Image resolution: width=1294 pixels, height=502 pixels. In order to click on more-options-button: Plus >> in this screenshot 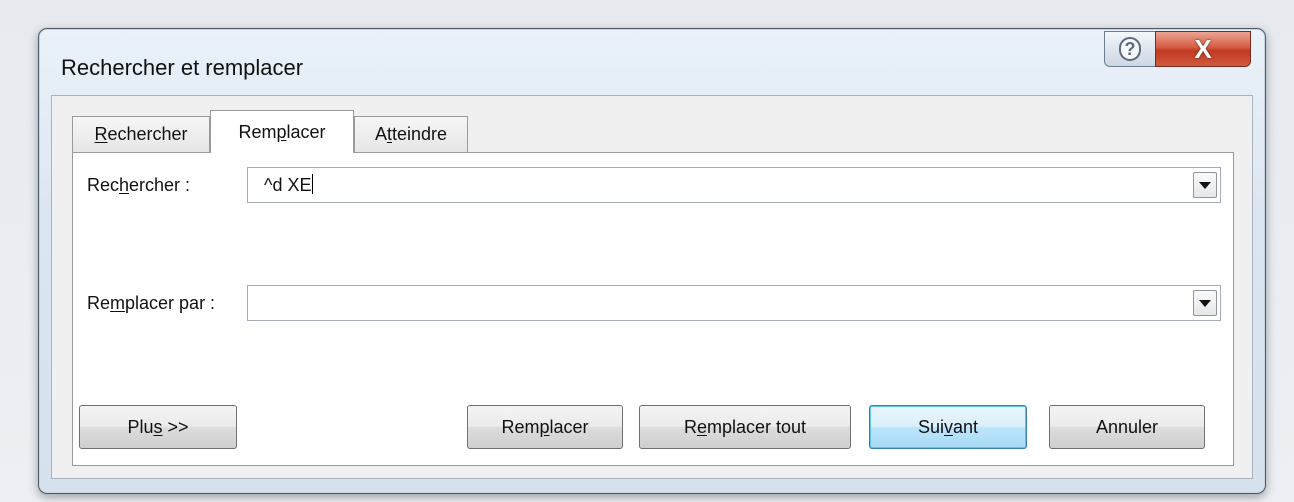, I will do `click(158, 427)`.